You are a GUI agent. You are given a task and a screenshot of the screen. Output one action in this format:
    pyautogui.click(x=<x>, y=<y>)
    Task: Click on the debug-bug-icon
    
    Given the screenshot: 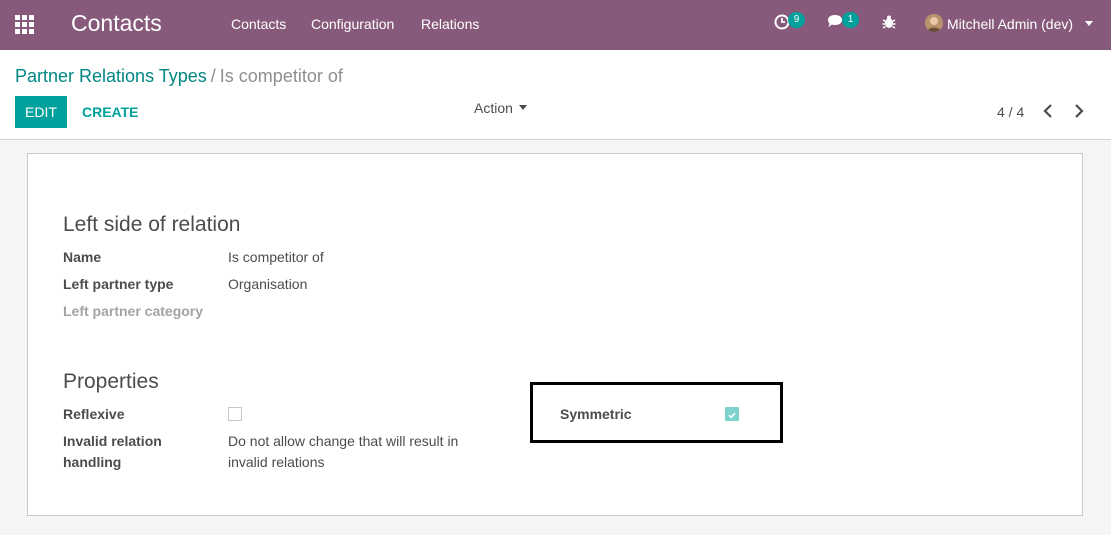 What is the action you would take?
    pyautogui.click(x=892, y=24)
    